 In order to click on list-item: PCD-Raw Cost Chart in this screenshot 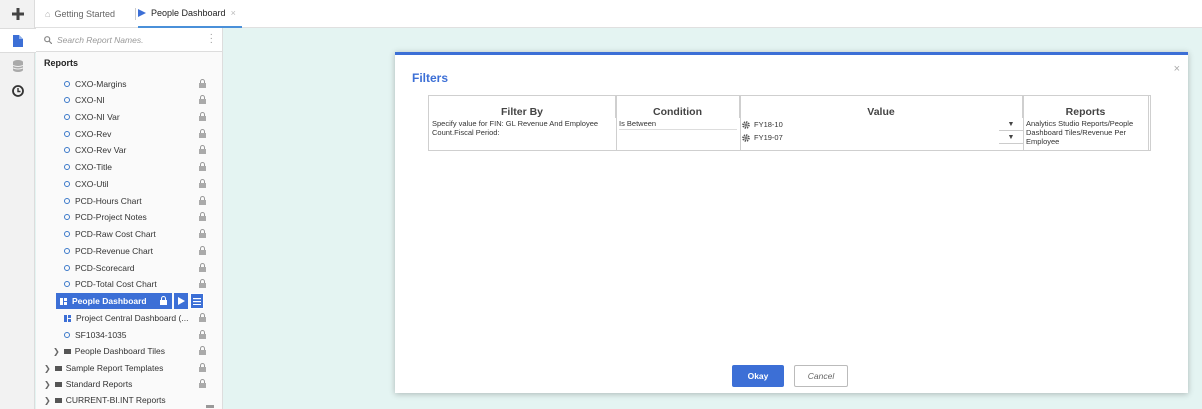, I will do `click(135, 234)`.